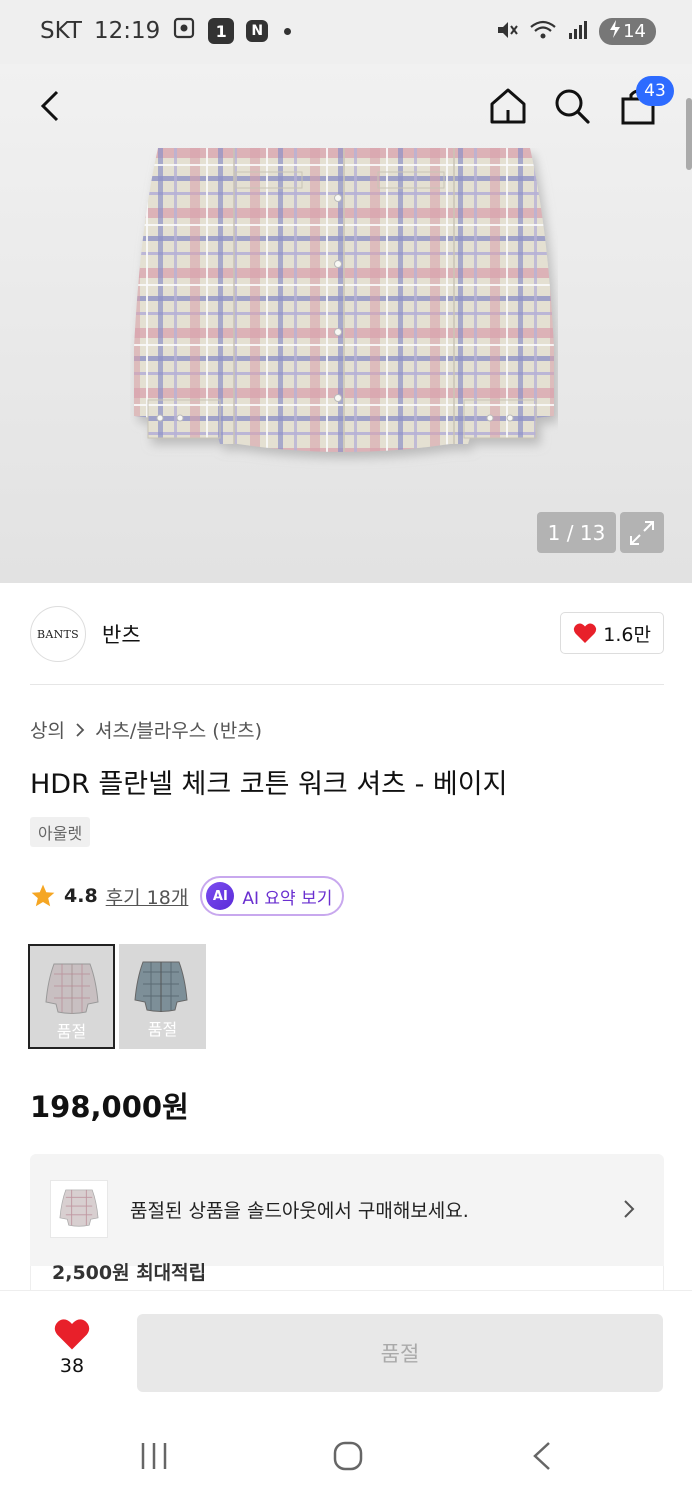 This screenshot has width=692, height=1500. Describe the element at coordinates (257, 31) in the screenshot. I see `notification-badge-n: N` at that location.